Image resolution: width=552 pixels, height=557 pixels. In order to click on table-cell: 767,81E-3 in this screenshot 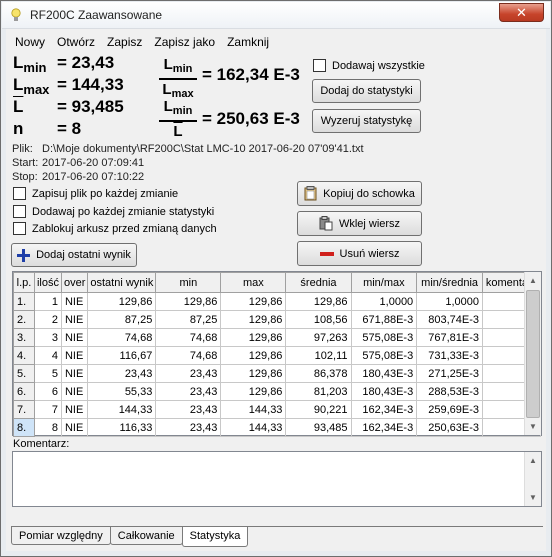, I will do `click(450, 337)`.